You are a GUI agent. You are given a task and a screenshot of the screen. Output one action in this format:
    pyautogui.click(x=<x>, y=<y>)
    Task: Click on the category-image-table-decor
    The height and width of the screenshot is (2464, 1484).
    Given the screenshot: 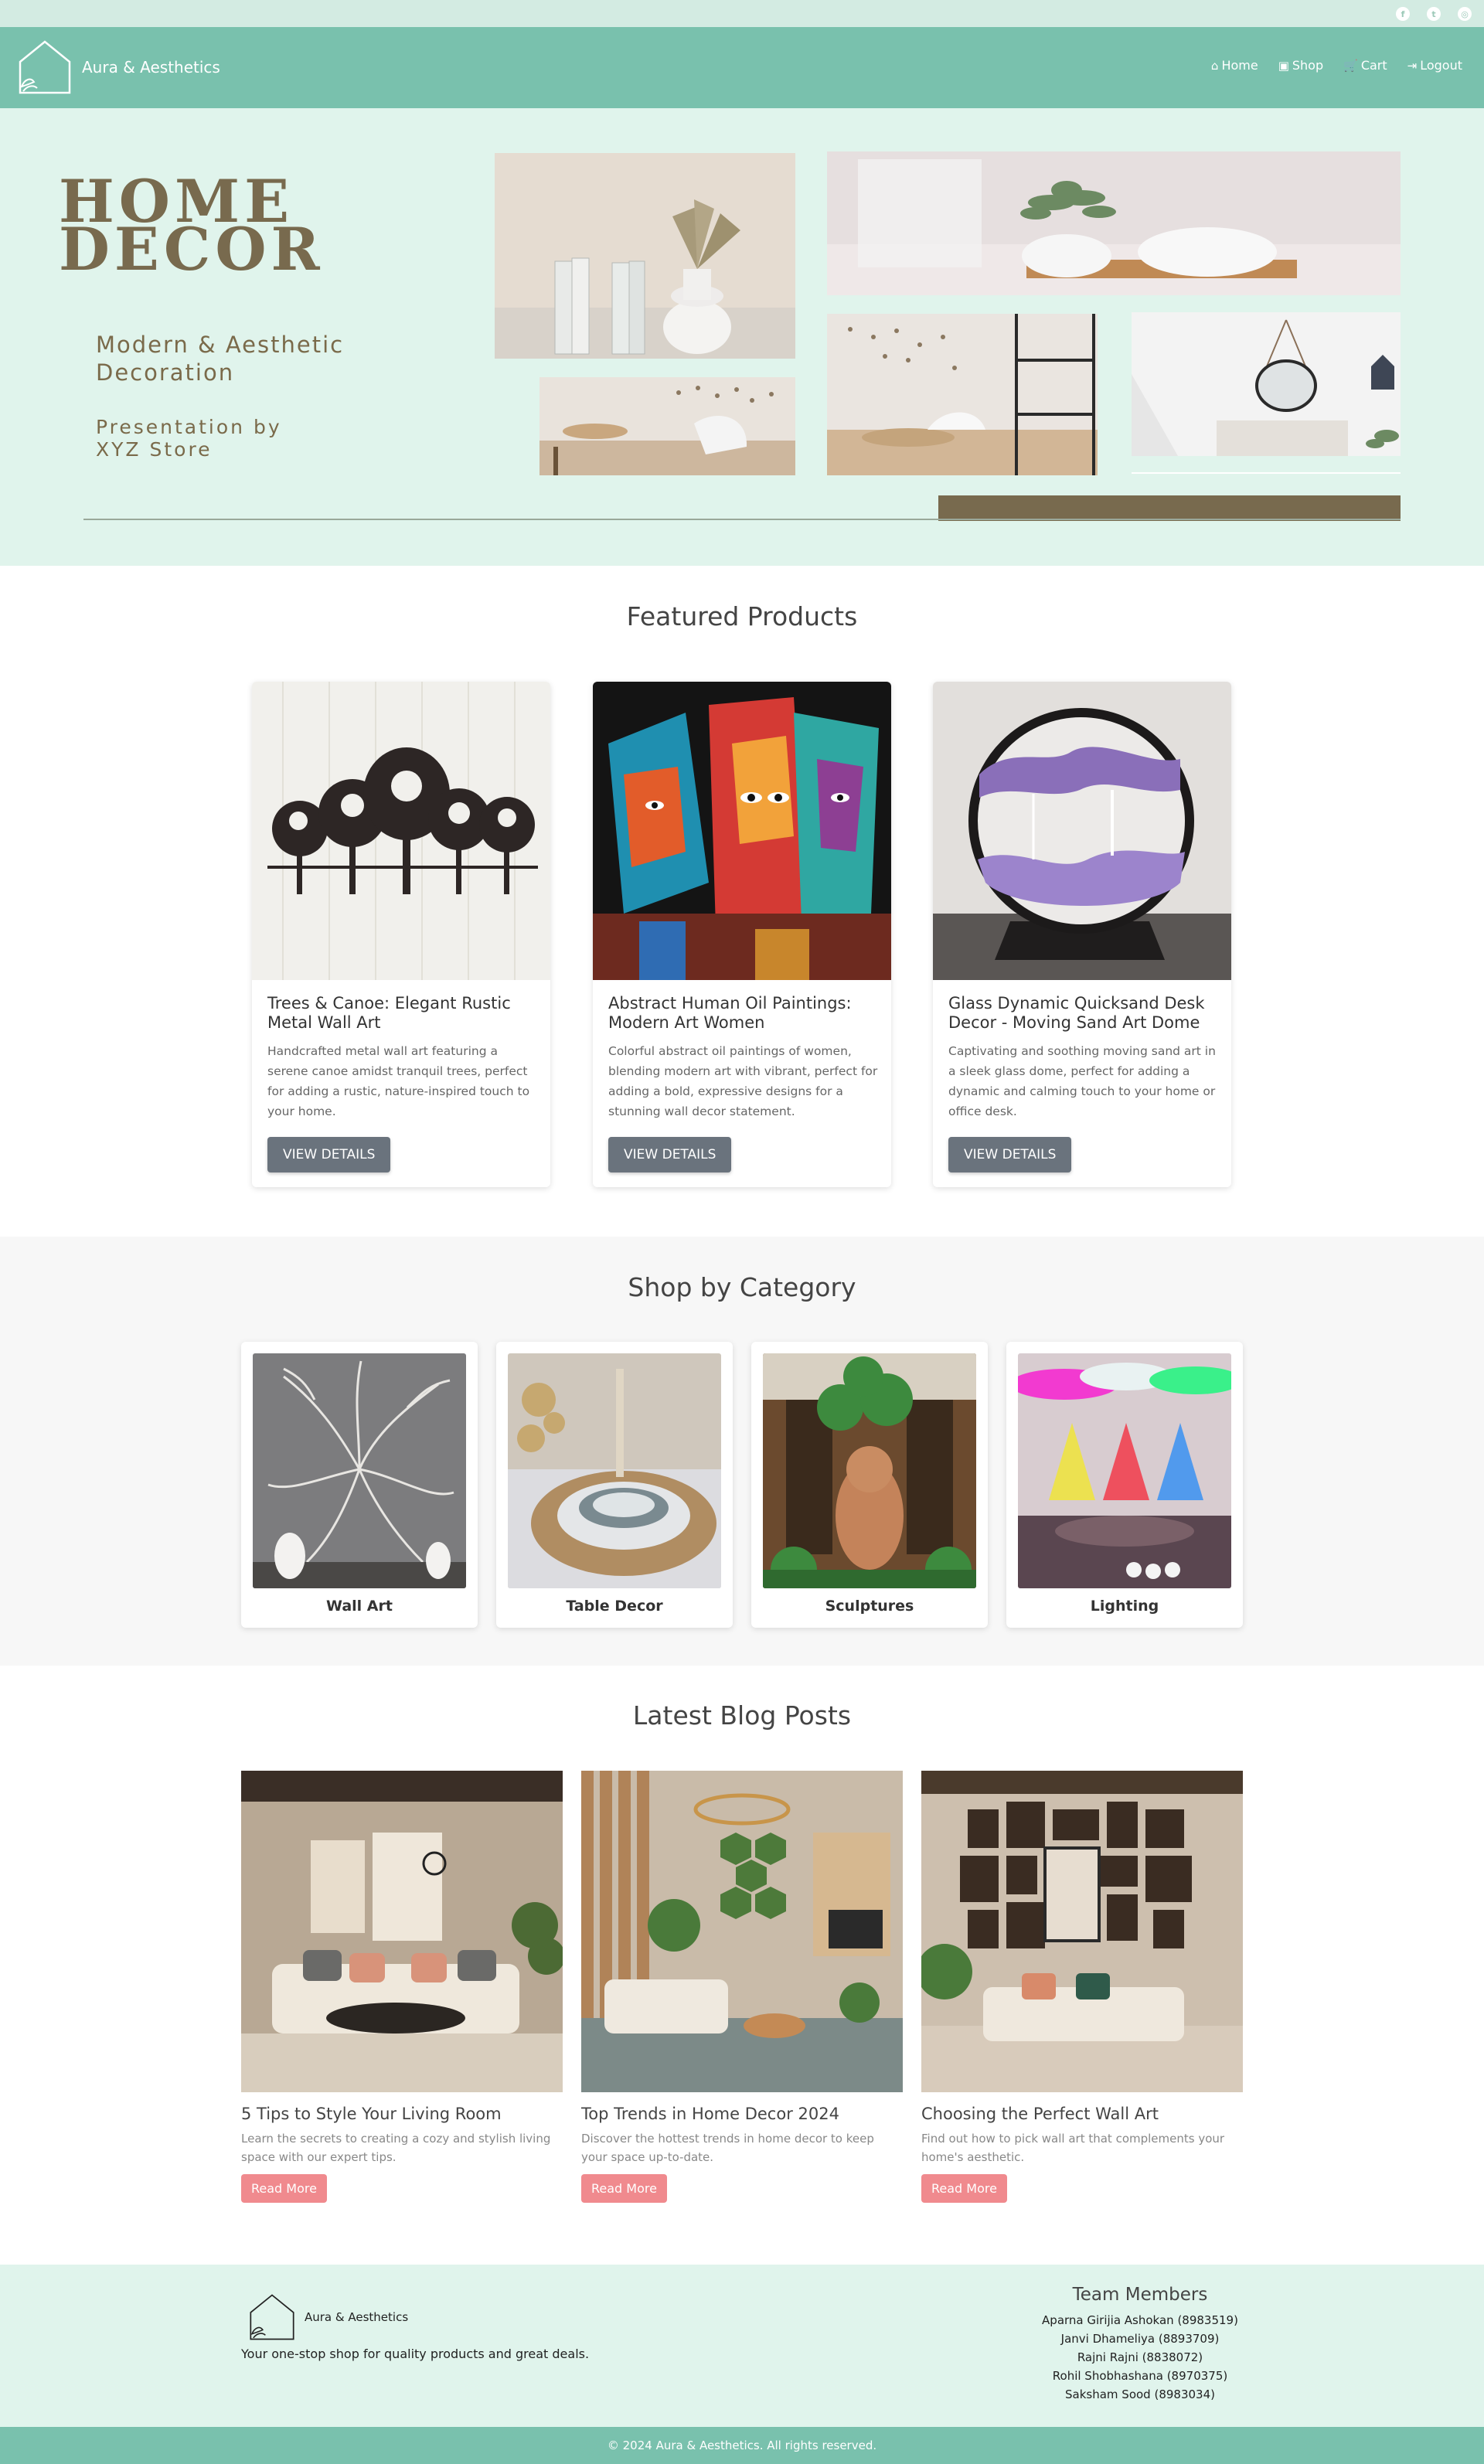 What is the action you would take?
    pyautogui.click(x=614, y=1470)
    